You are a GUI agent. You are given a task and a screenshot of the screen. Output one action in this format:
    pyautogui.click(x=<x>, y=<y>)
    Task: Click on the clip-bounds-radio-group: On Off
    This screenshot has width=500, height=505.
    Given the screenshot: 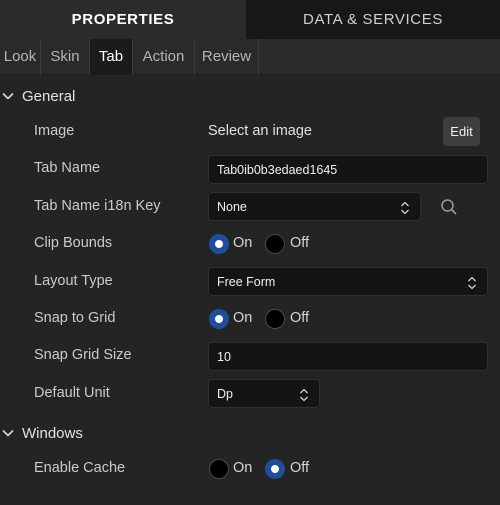 What is the action you would take?
    pyautogui.click(x=268, y=246)
    